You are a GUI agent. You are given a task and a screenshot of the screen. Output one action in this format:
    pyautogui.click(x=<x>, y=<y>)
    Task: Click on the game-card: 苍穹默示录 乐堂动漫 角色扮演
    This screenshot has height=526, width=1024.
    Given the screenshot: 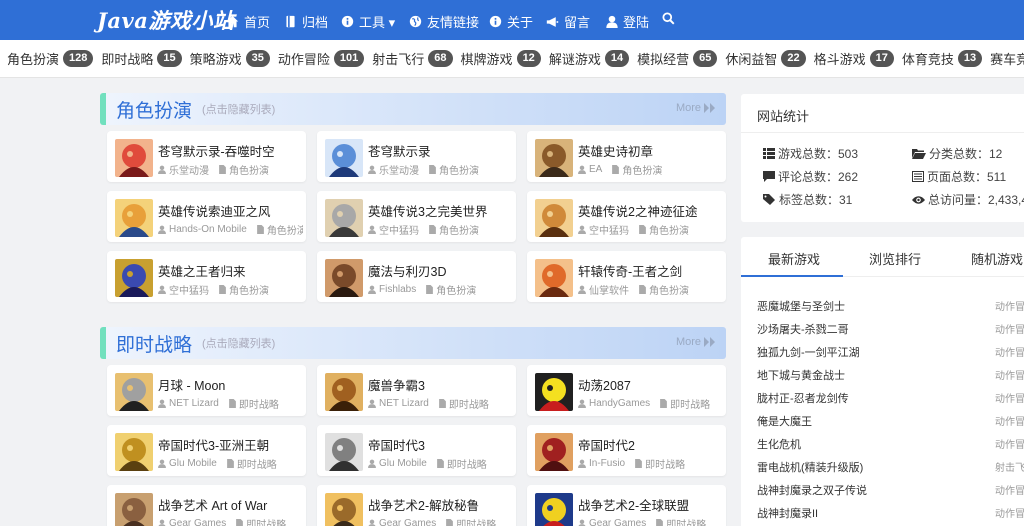 What is the action you would take?
    pyautogui.click(x=416, y=156)
    